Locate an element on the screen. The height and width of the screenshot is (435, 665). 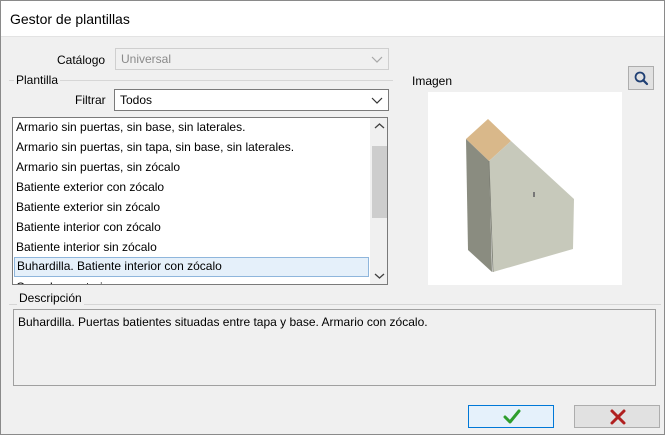
x-icon is located at coordinates (618, 417).